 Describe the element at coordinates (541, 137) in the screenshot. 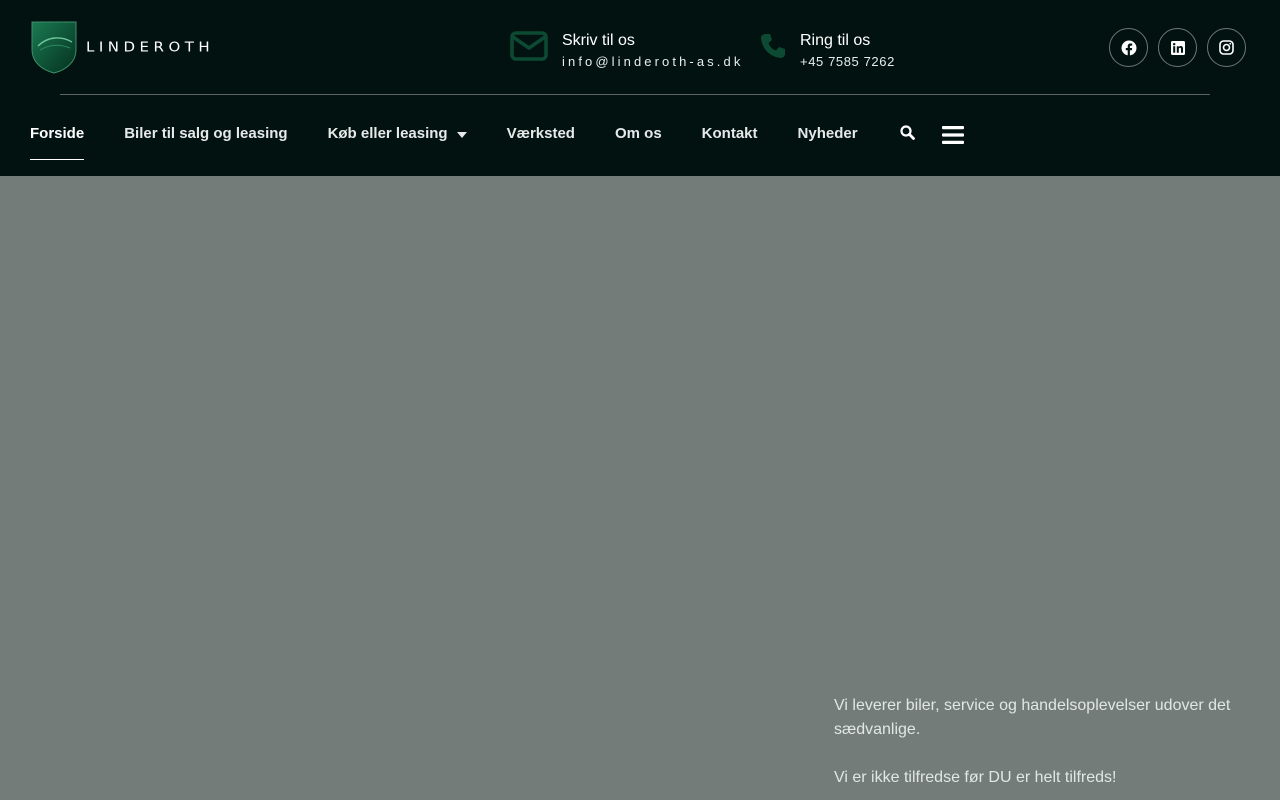

I see `nav-item-vaerksted: Værksted` at that location.